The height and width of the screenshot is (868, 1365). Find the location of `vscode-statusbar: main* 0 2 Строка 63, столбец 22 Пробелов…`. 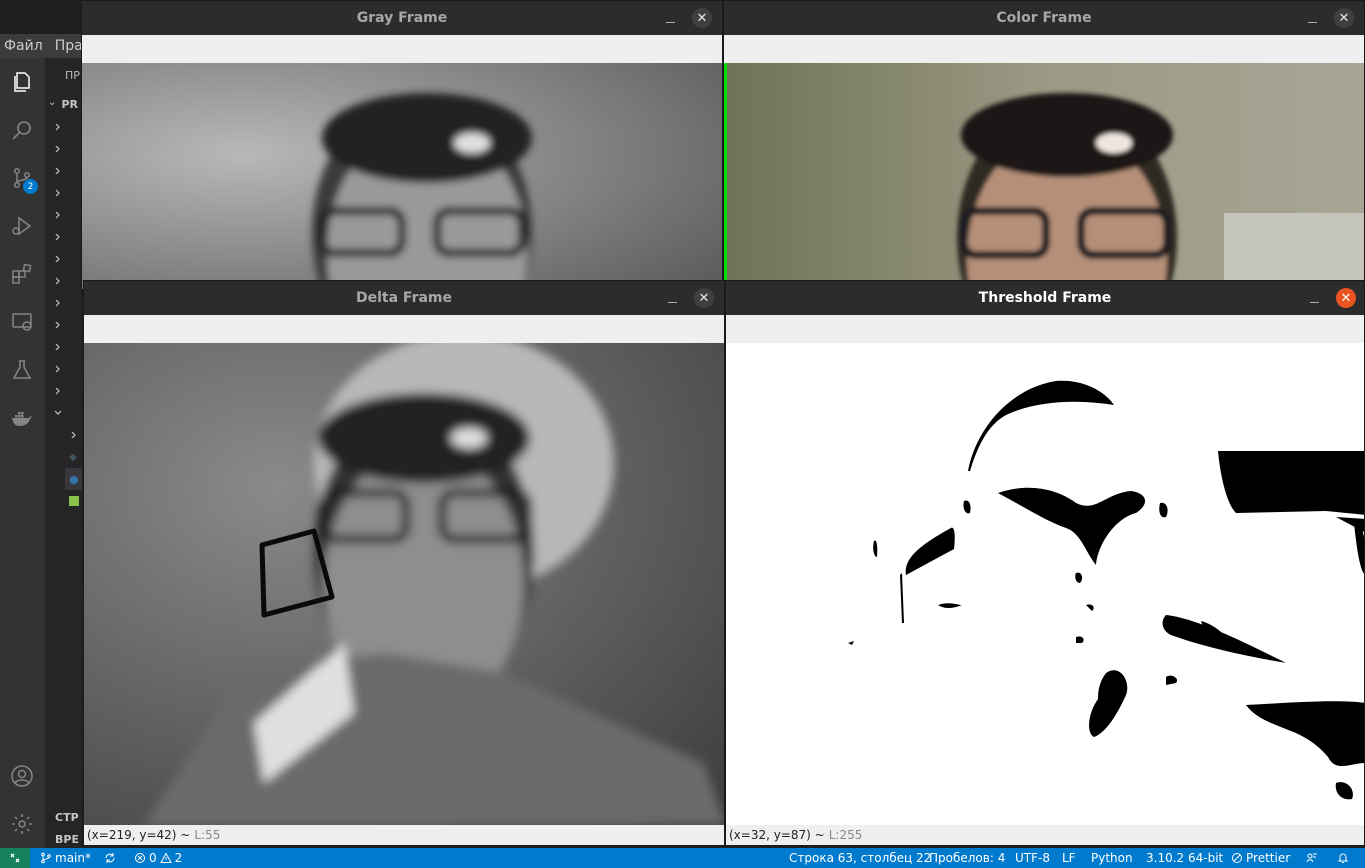

vscode-statusbar: main* 0 2 Строка 63, столбец 22 Пробелов… is located at coordinates (682, 858).